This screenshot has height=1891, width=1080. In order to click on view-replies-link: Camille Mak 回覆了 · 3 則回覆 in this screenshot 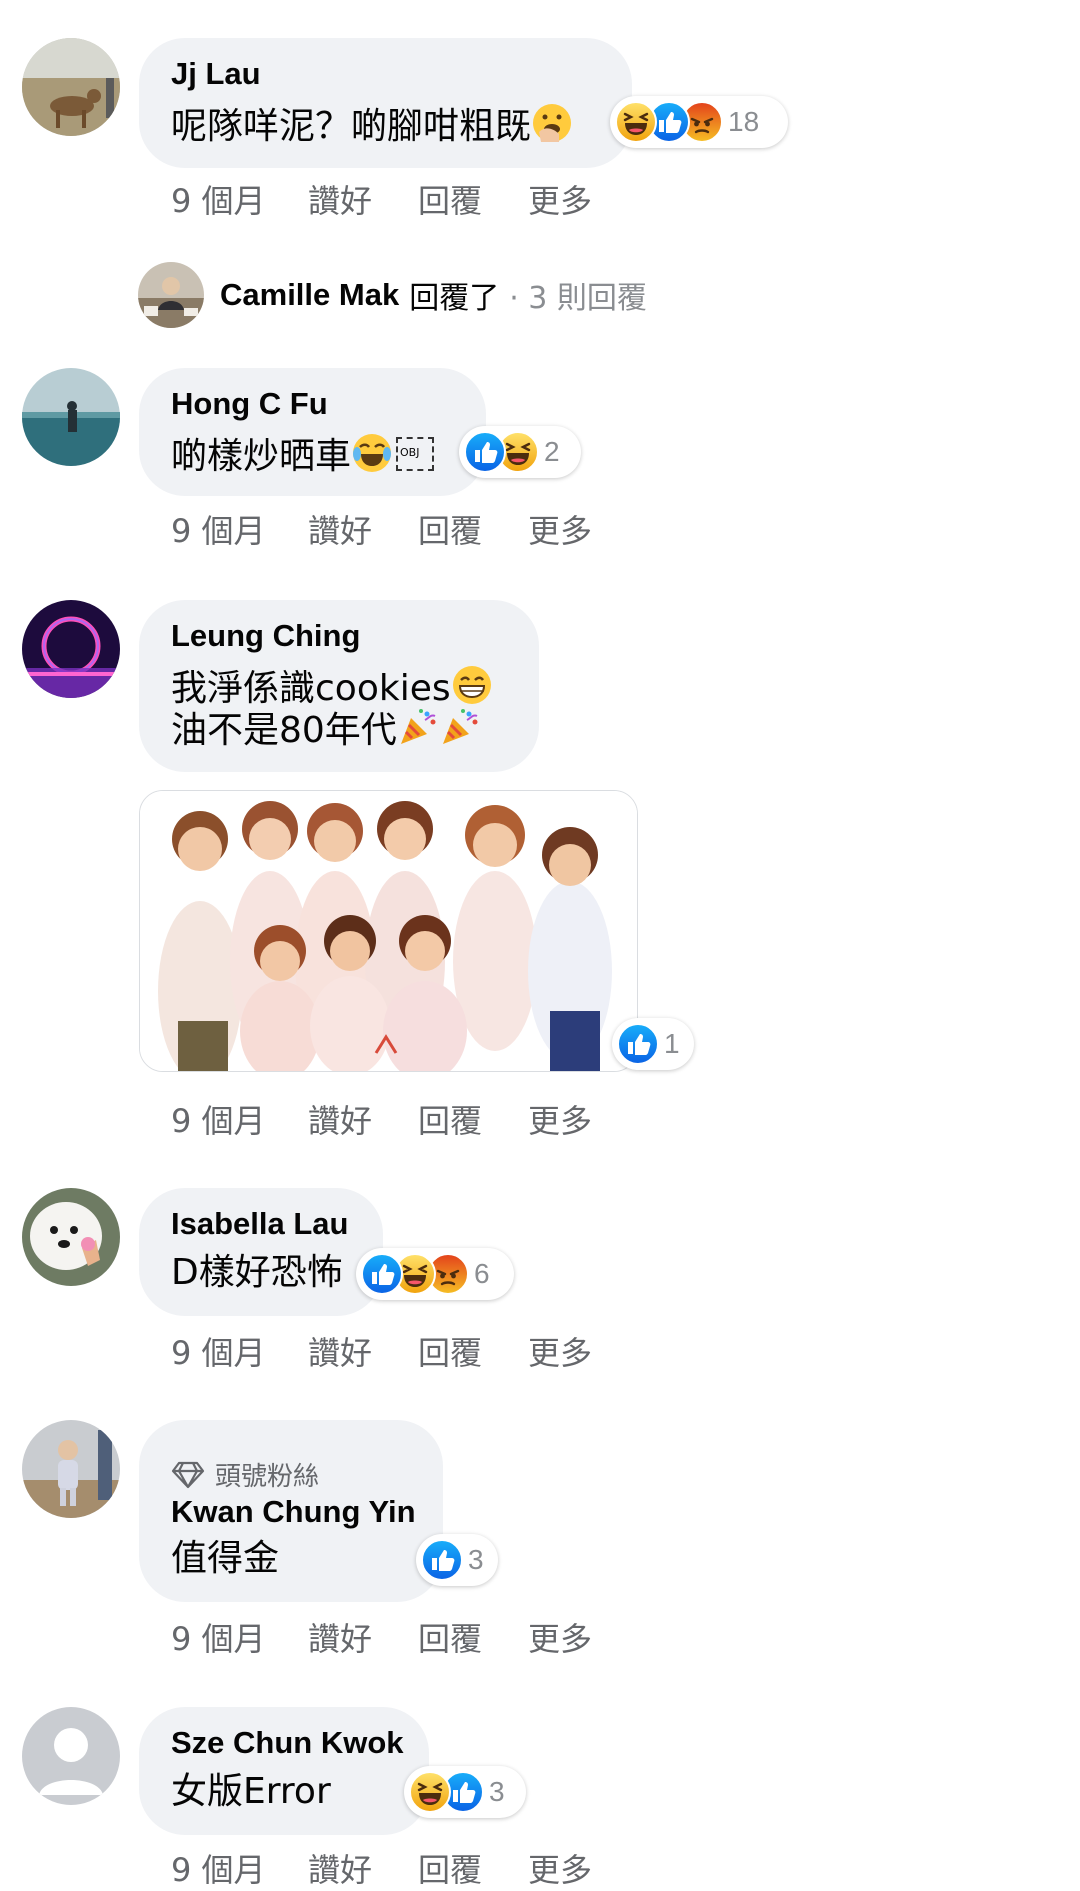, I will do `click(392, 295)`.